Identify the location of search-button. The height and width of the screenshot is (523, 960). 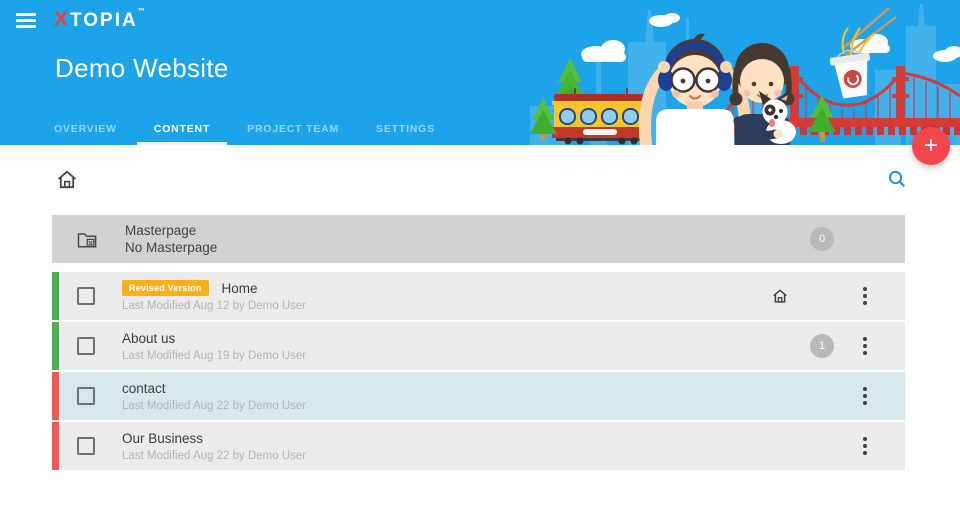
(897, 181).